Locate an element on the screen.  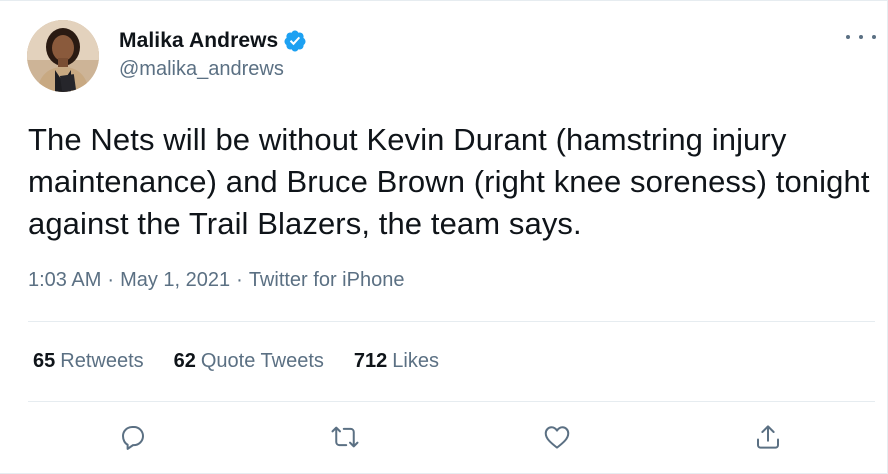
quote-tweets-stat: 62 Quote Tweets is located at coordinates (249, 361).